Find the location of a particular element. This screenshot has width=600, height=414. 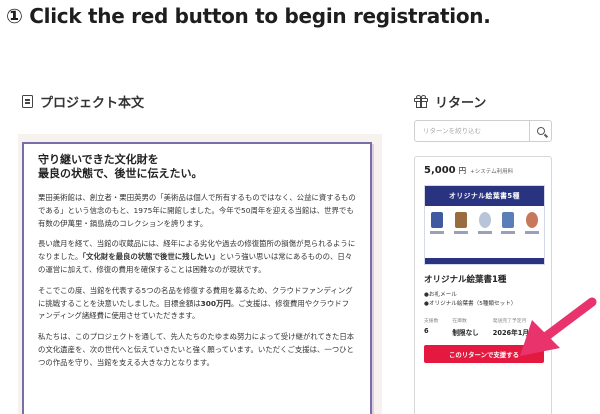

reward-image: オリジナル絵葉書5種 is located at coordinates (484, 225).